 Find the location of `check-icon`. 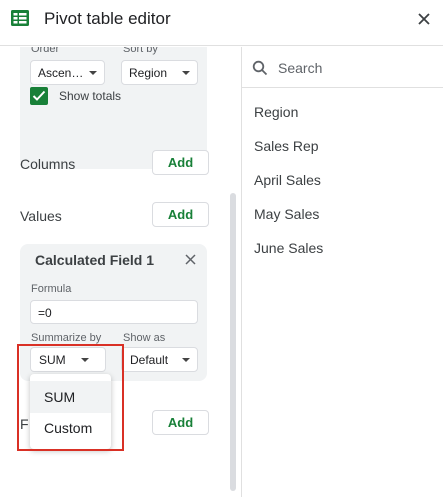

check-icon is located at coordinates (39, 95).